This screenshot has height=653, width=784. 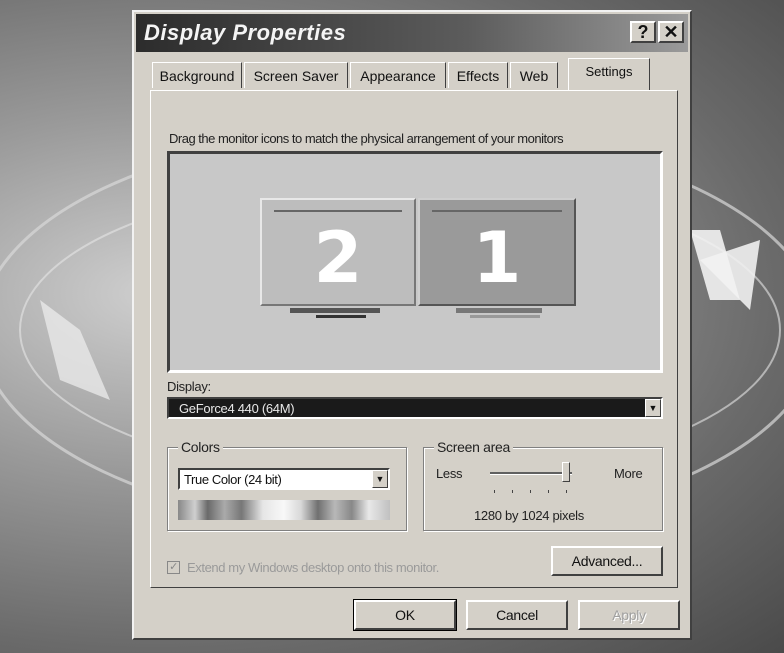 I want to click on monitor-1-icon: 1, so click(x=497, y=261).